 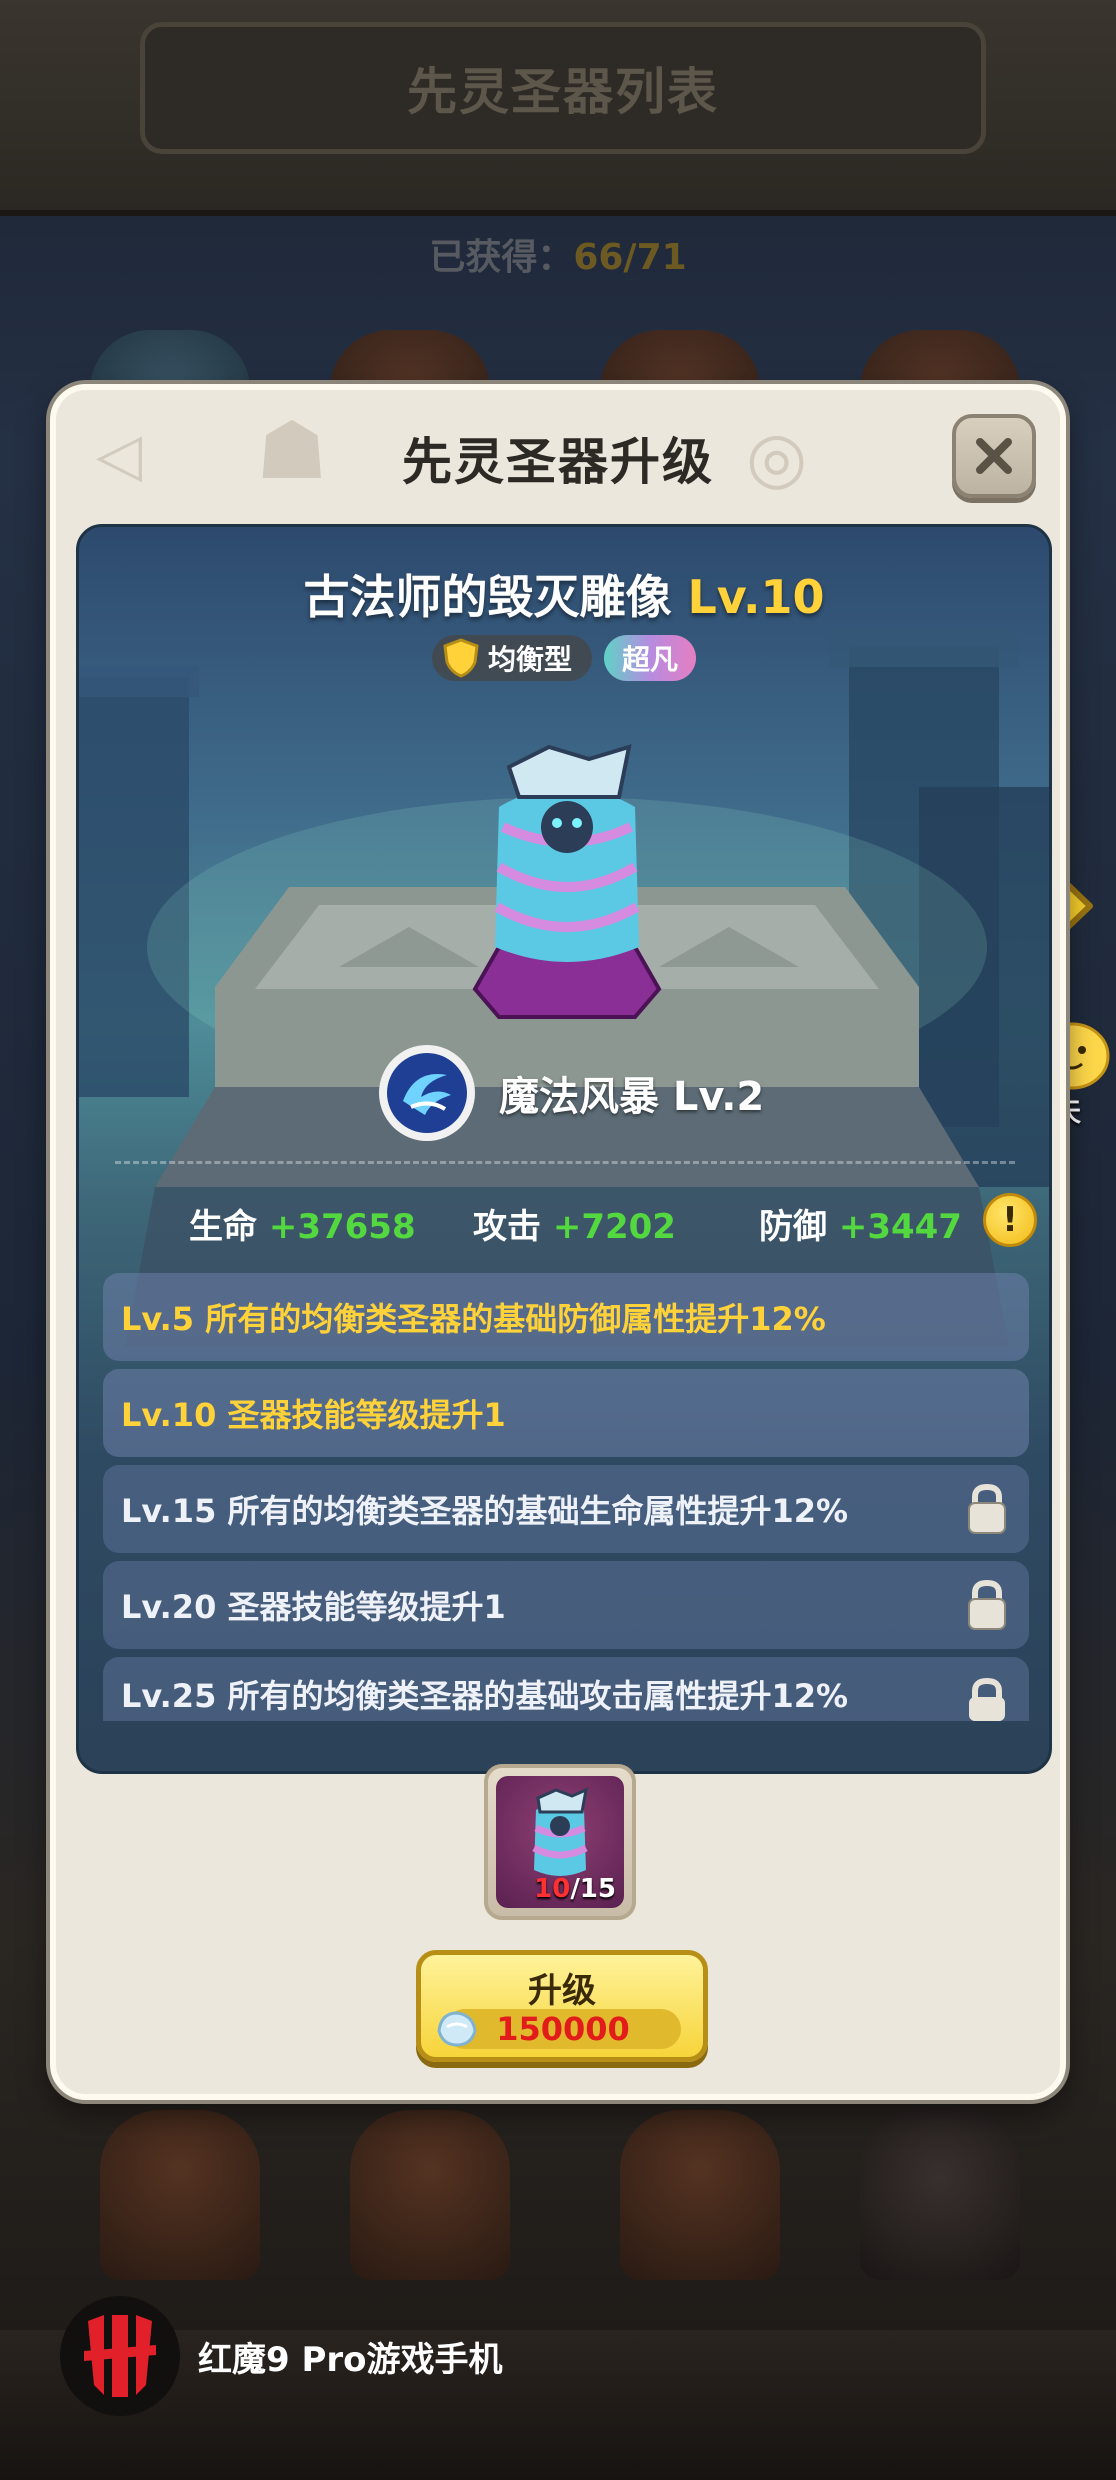 I want to click on obtained-value: 66/71, so click(x=630, y=257).